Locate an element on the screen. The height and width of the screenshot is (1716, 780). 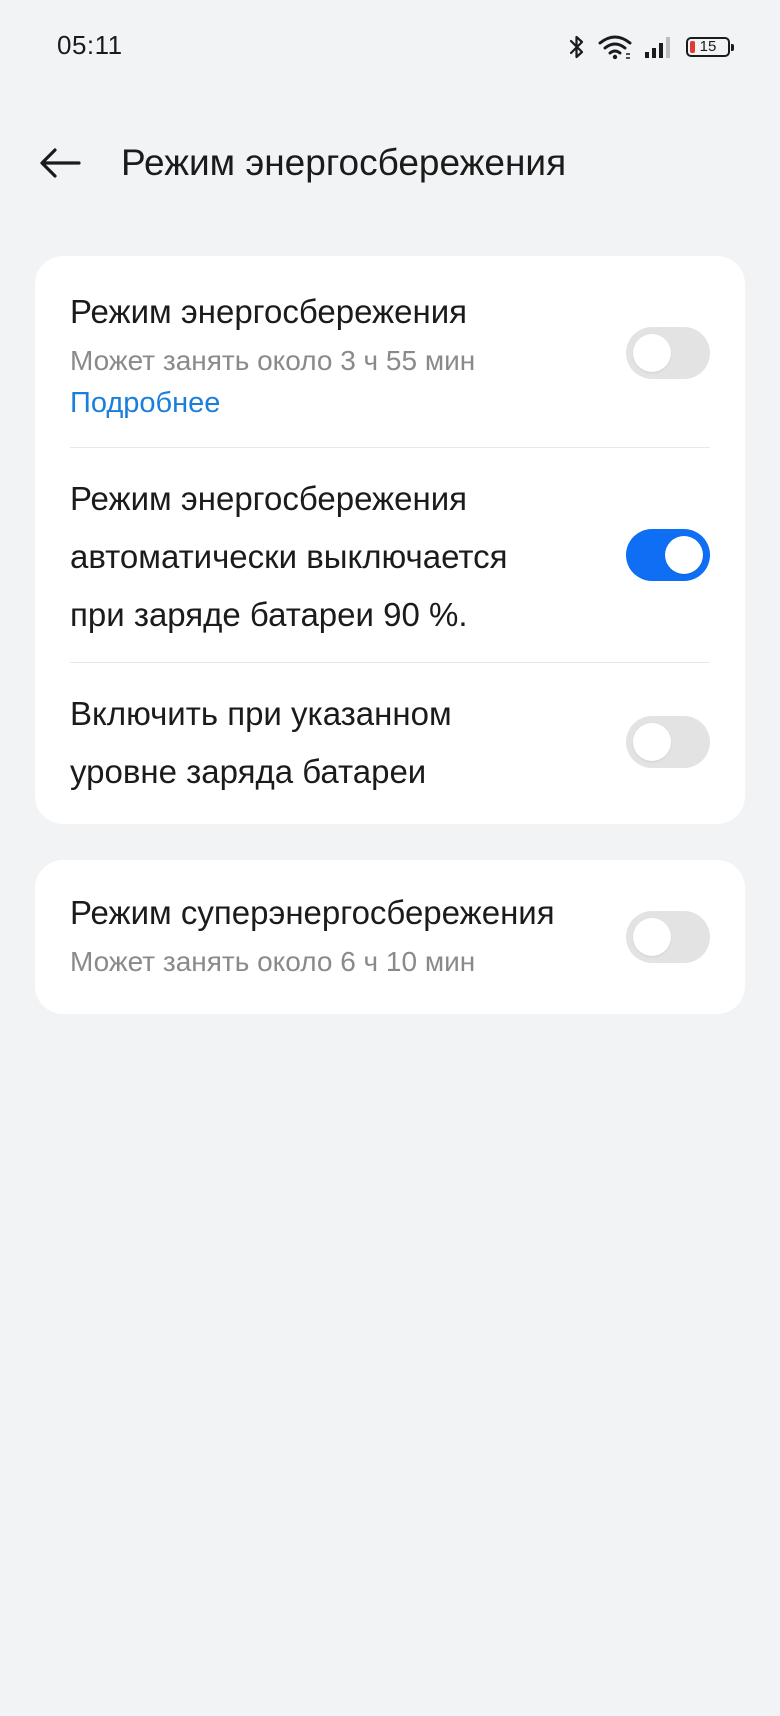
power-saving-toggle is located at coordinates (668, 353).